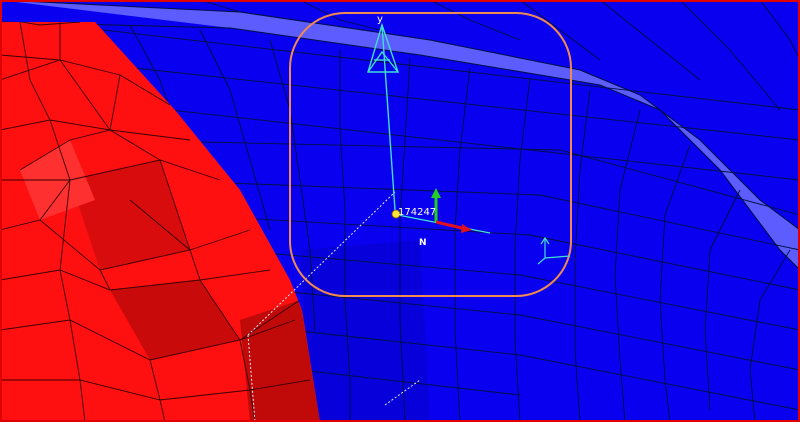 The width and height of the screenshot is (800, 422). Describe the element at coordinates (365, 331) in the screenshot. I see `blue-mesh-shade` at that location.